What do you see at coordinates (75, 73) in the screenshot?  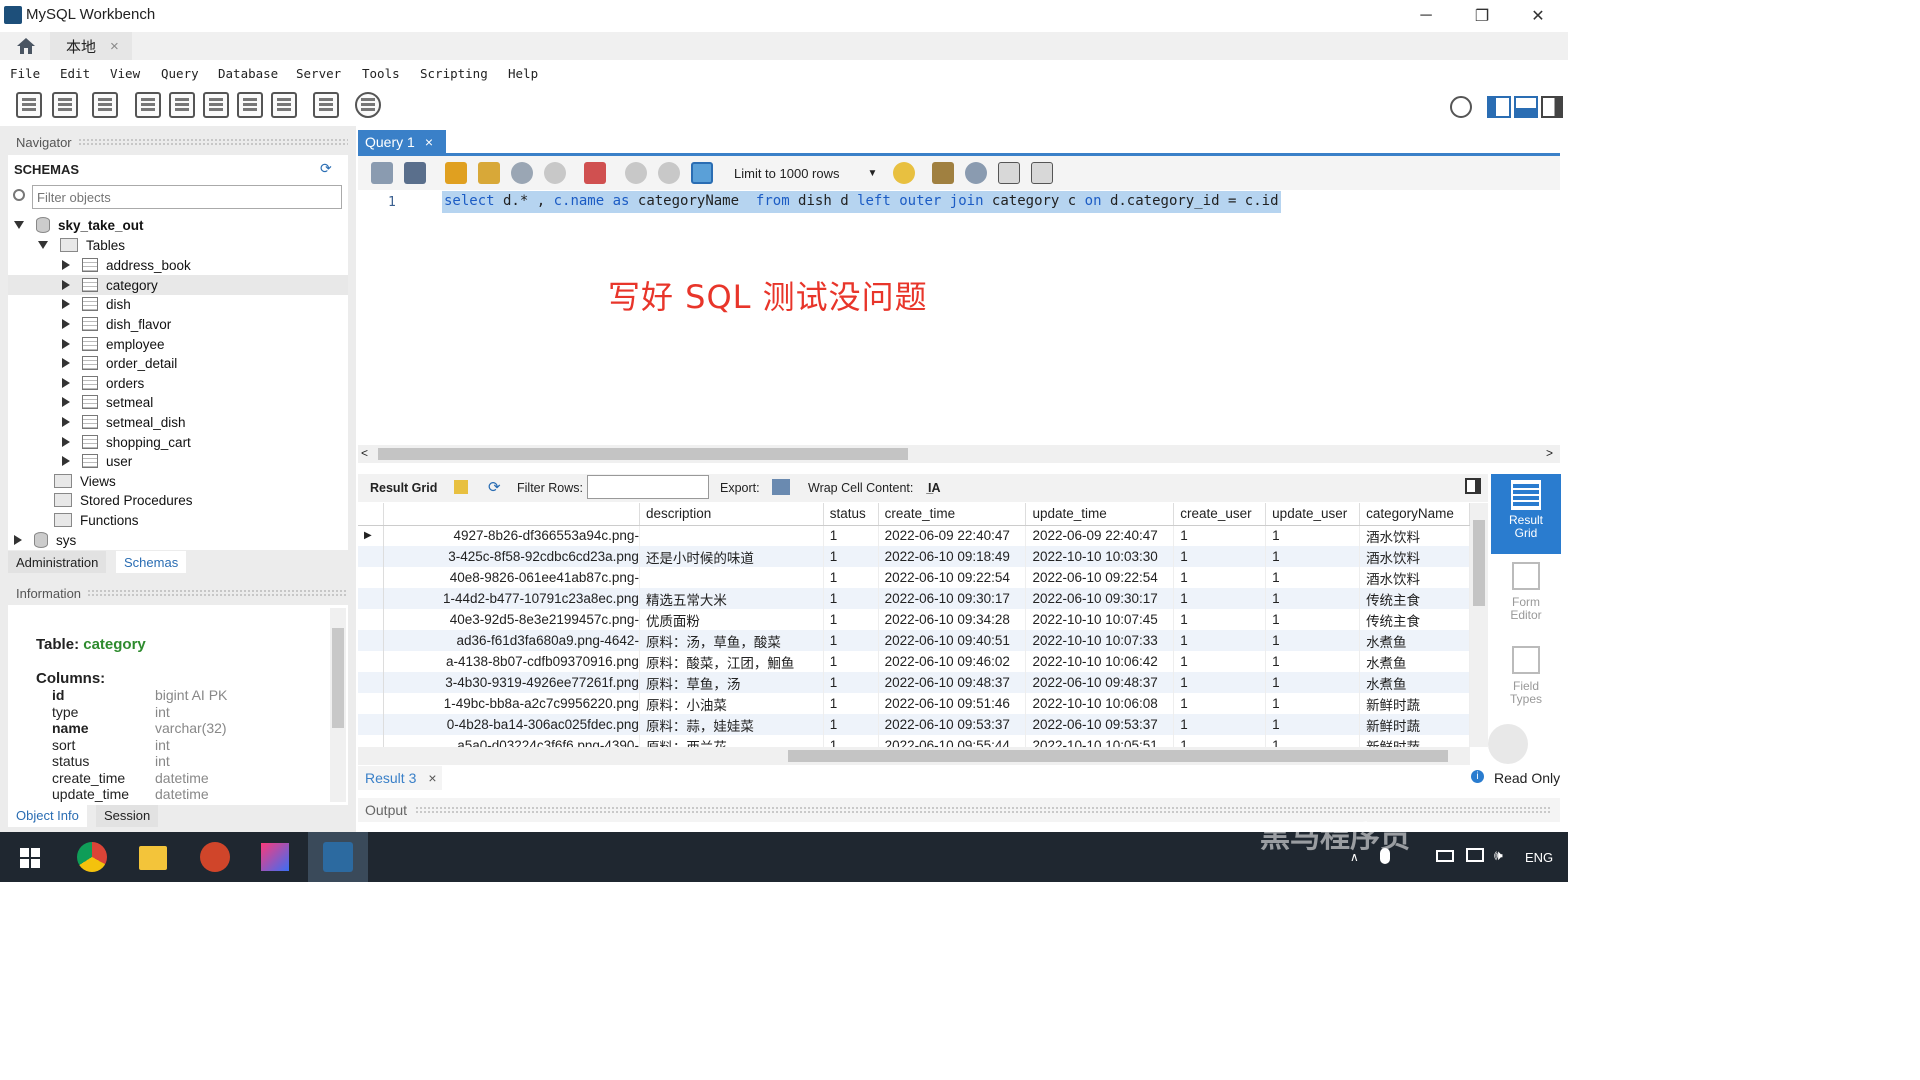 I see `menu-edit: Edit` at bounding box center [75, 73].